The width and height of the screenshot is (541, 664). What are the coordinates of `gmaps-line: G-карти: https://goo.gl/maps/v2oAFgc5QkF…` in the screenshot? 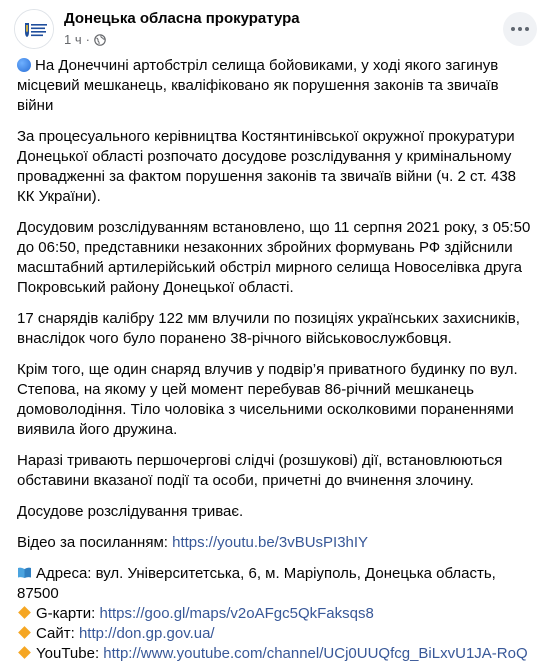 It's located at (274, 614).